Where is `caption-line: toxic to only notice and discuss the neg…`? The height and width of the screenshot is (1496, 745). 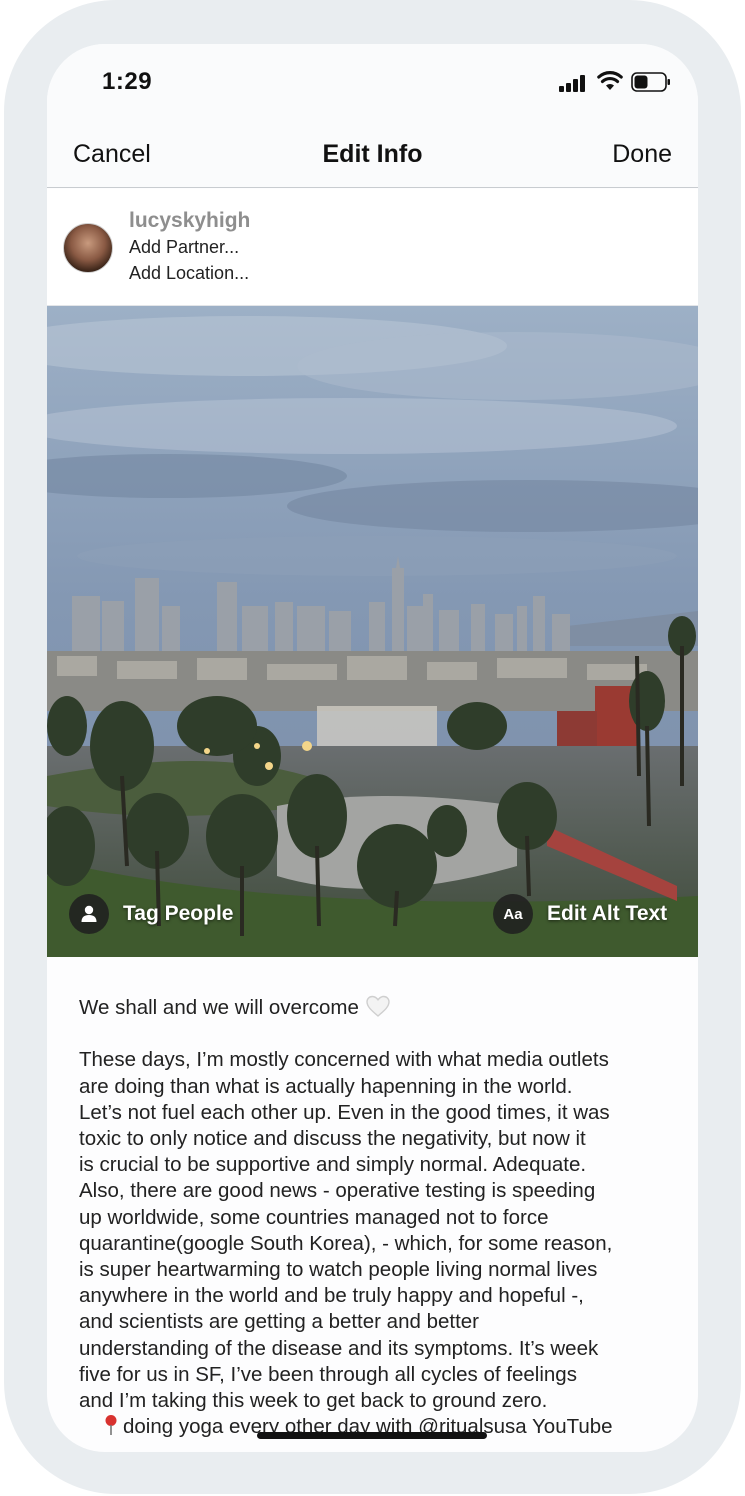
caption-line: toxic to only notice and discuss the neg… is located at coordinates (332, 1138).